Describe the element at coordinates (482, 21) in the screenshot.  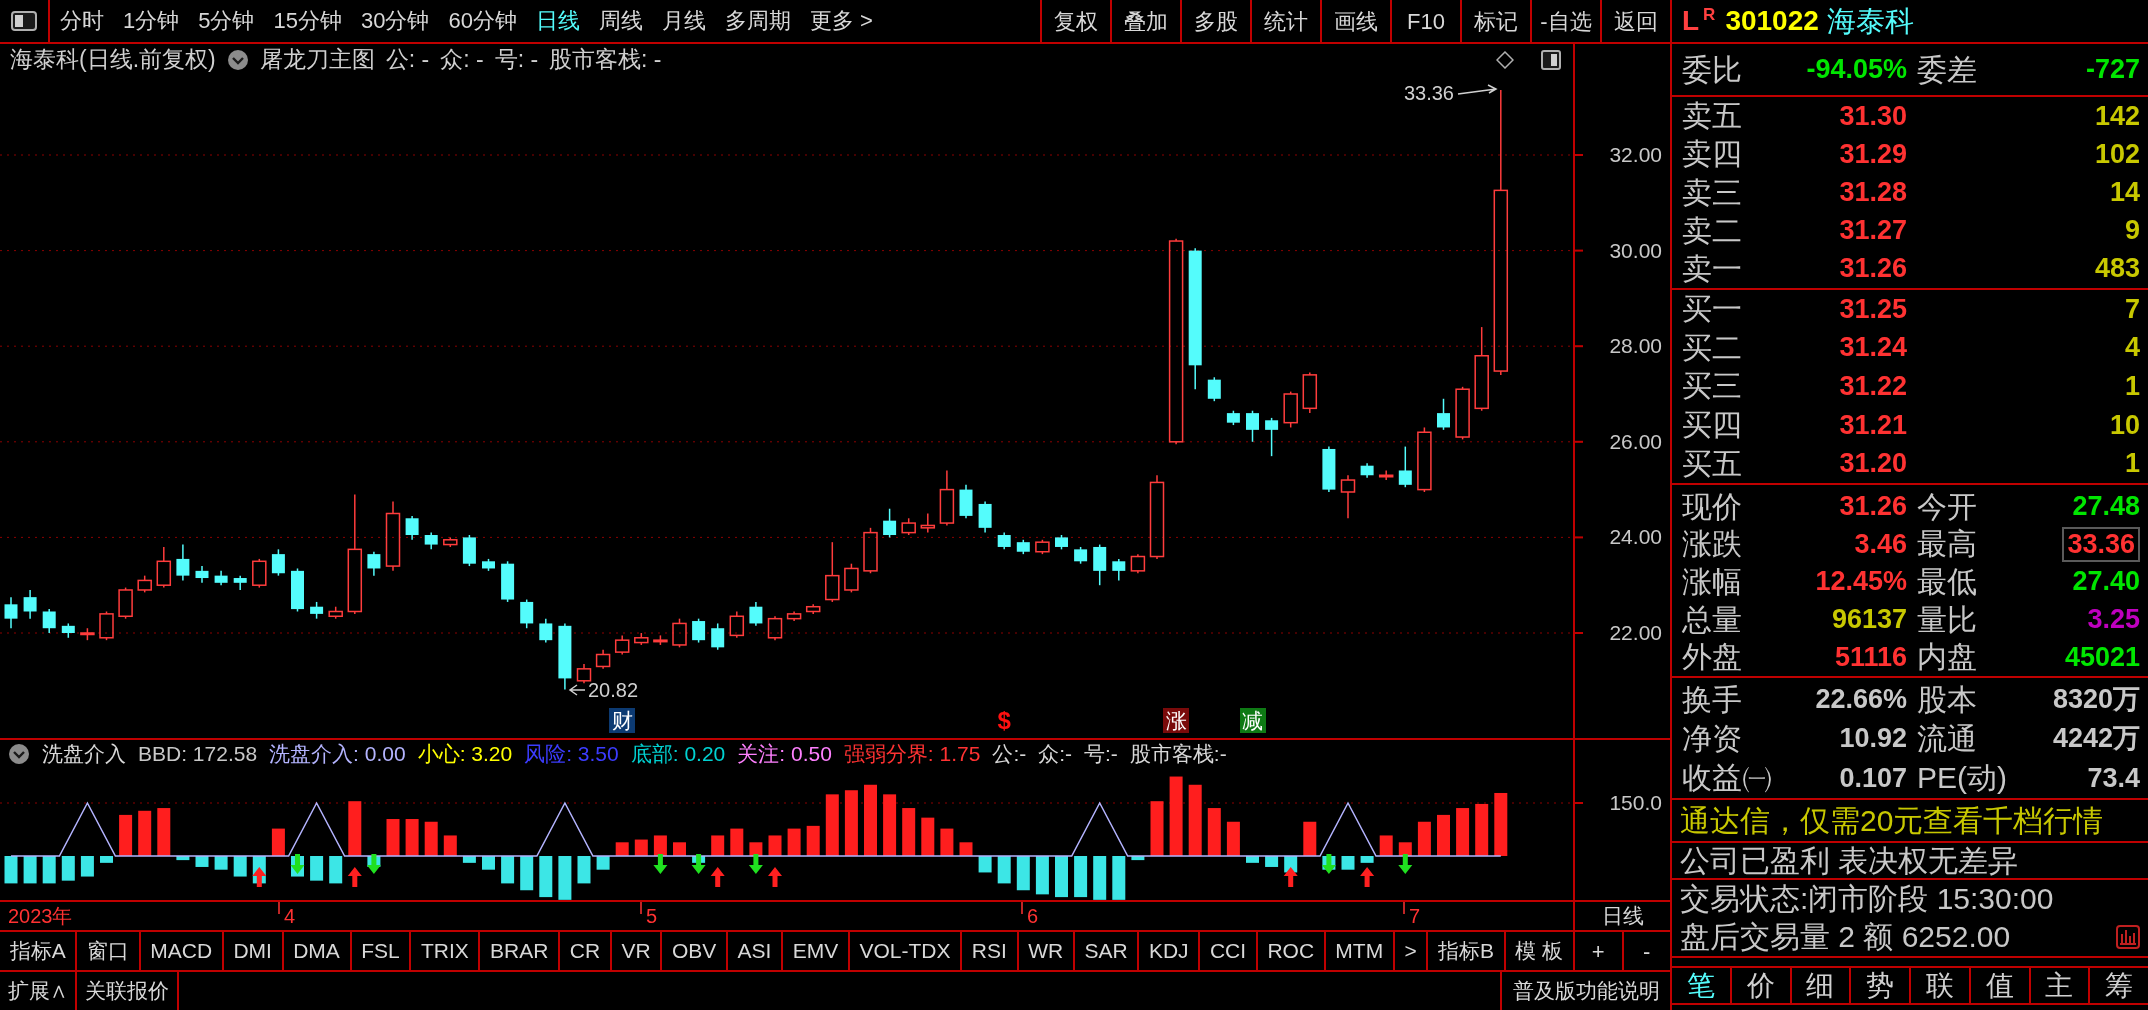
I see `period-tab: 60分钟` at that location.